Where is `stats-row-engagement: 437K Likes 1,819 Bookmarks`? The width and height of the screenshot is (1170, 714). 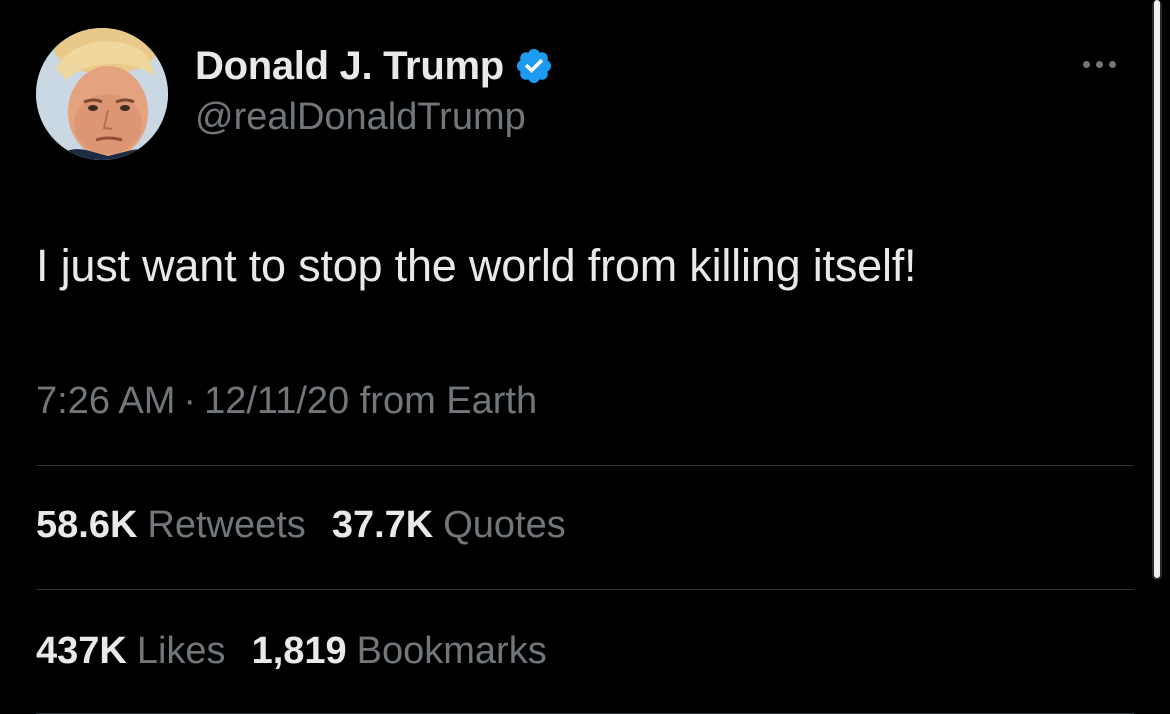 stats-row-engagement: 437K Likes 1,819 Bookmarks is located at coordinates (291, 651).